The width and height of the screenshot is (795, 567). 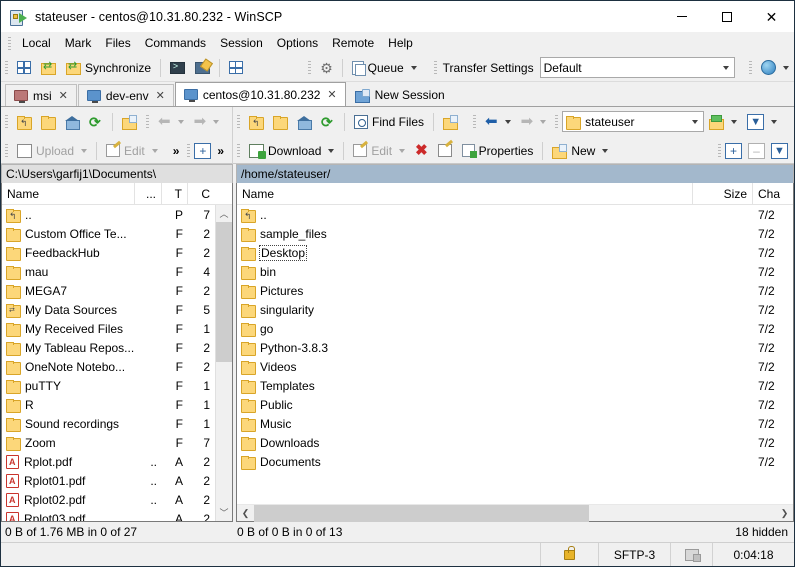 What do you see at coordinates (68, 252) in the screenshot?
I see `file-name-cell: FeedbackHub` at bounding box center [68, 252].